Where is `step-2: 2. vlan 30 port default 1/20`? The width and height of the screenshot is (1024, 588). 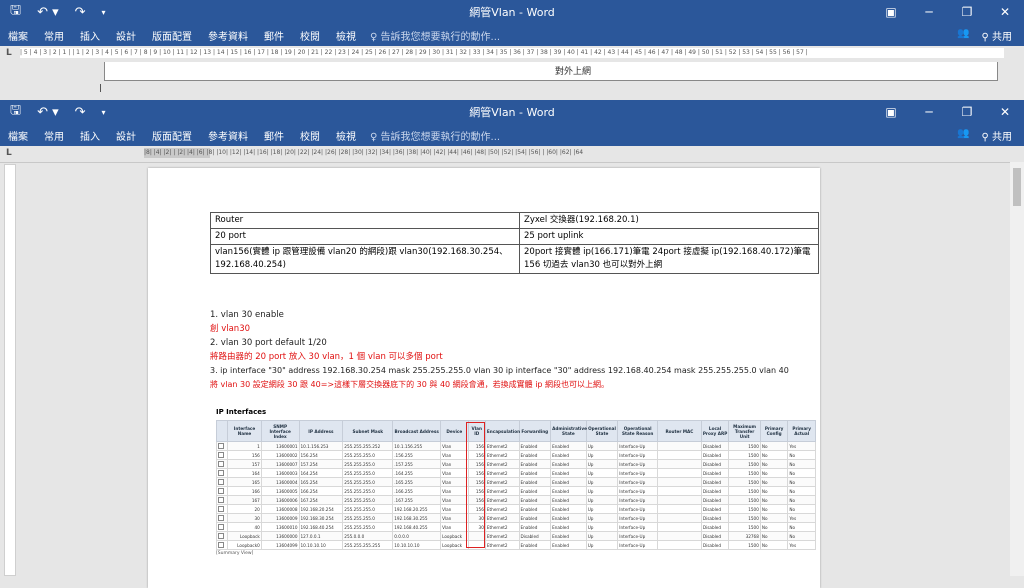
step-2: 2. vlan 30 port default 1/20 is located at coordinates (268, 343).